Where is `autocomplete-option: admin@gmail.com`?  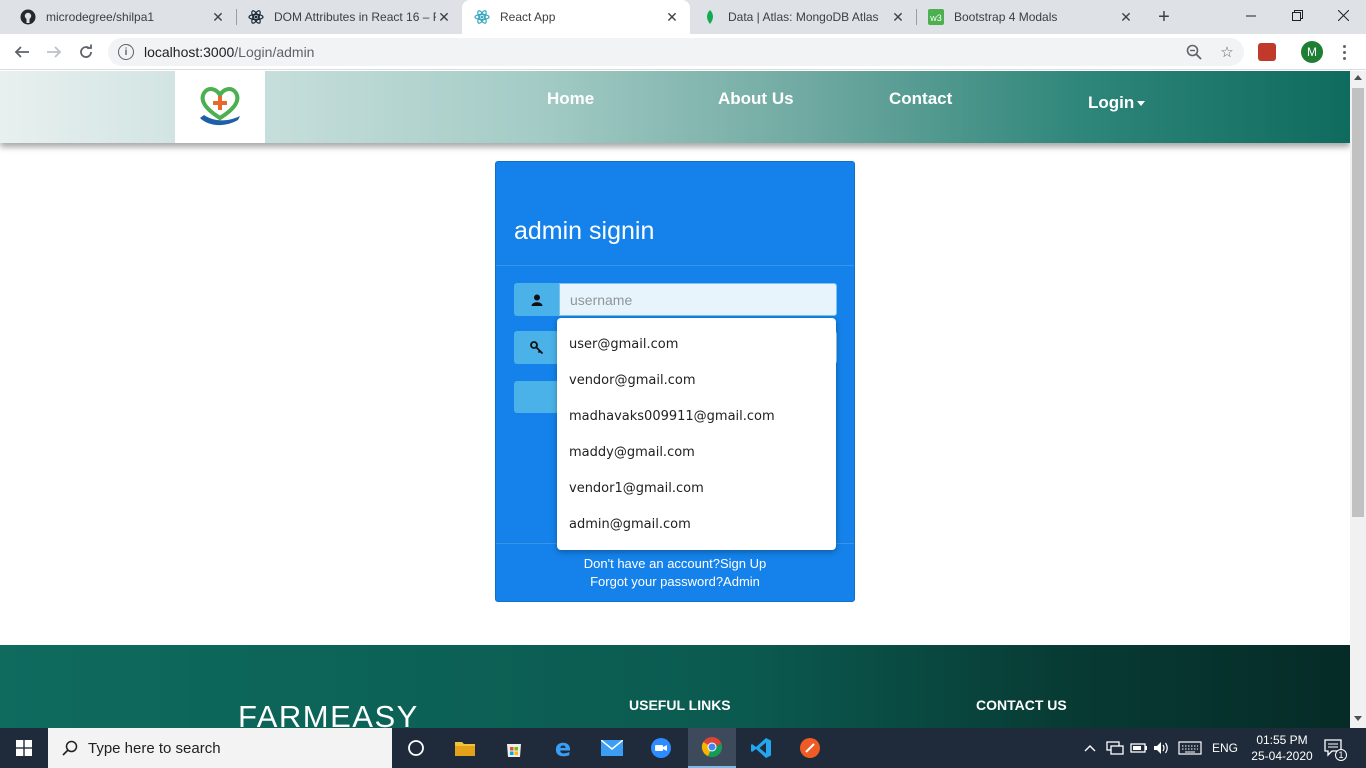 autocomplete-option: admin@gmail.com is located at coordinates (696, 525).